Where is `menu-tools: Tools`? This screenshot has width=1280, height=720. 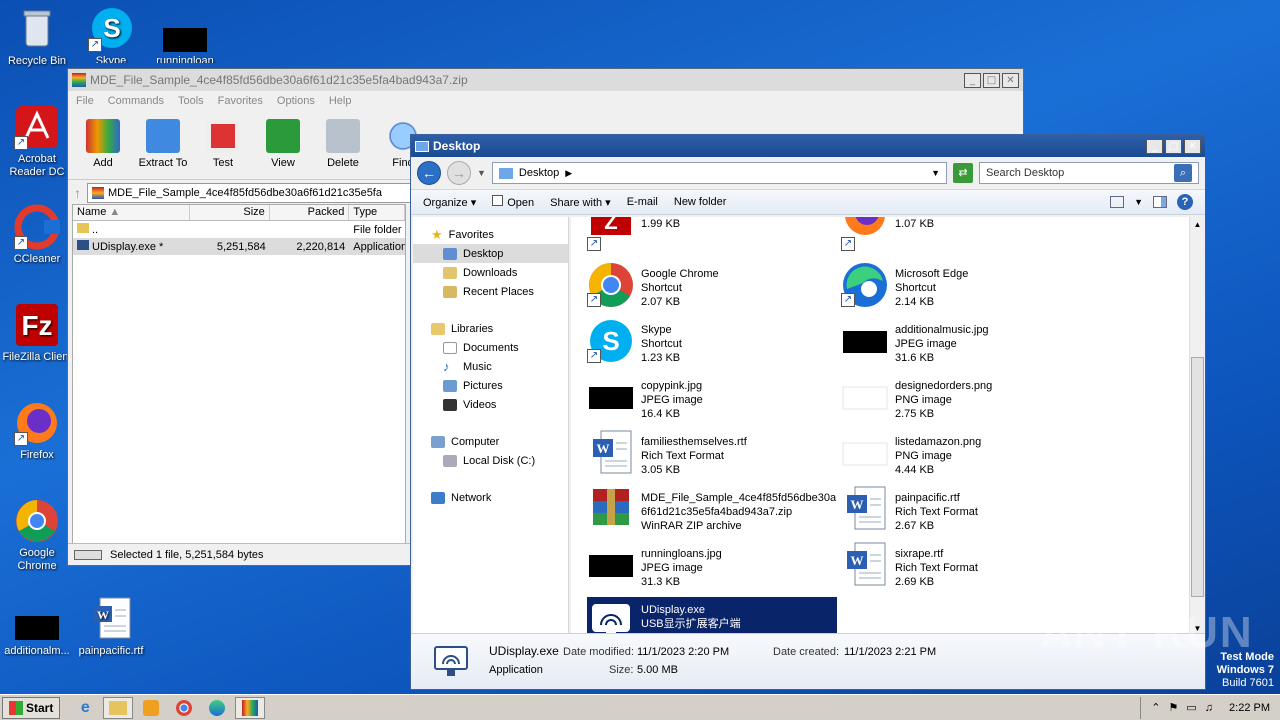 menu-tools: Tools is located at coordinates (191, 101).